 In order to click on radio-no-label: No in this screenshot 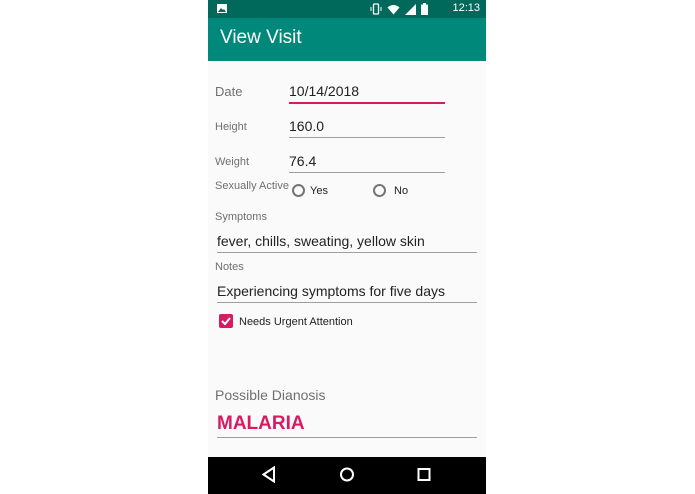, I will do `click(401, 191)`.